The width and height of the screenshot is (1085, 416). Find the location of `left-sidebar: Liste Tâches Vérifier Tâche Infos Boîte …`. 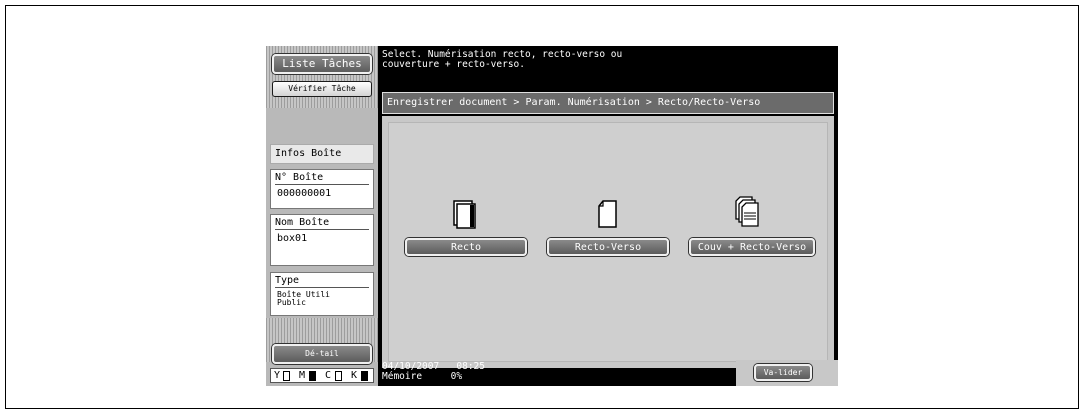

left-sidebar: Liste Tâches Vérifier Tâche Infos Boîte … is located at coordinates (322, 216).